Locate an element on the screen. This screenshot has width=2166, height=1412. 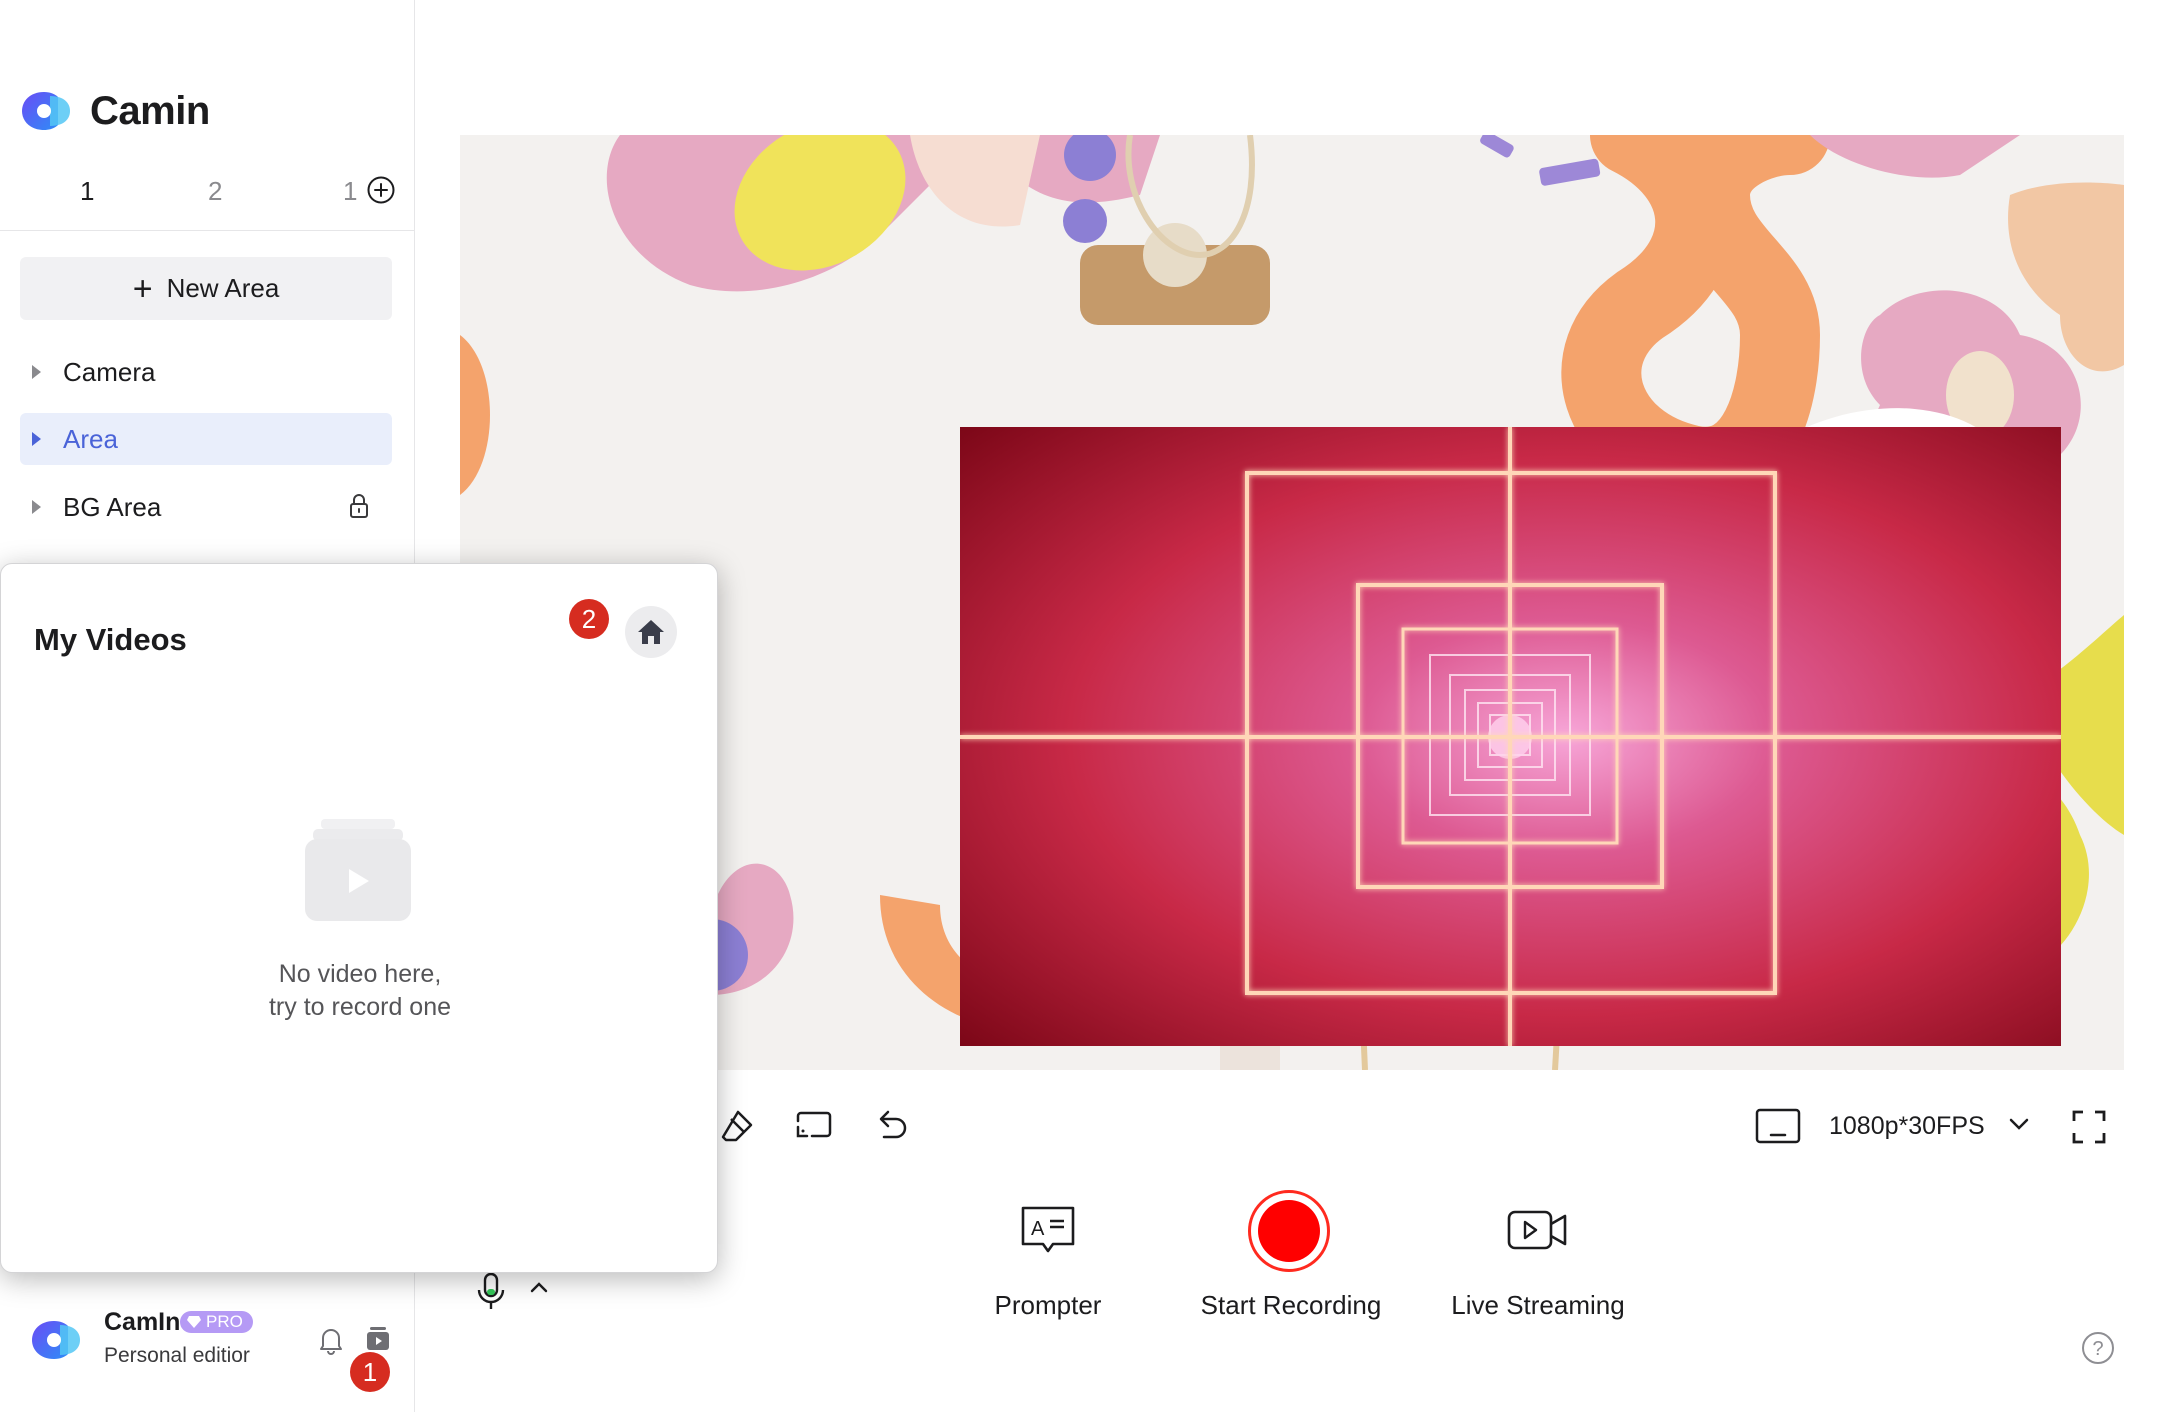
live-streaming-label: Live Streaming is located at coordinates (1538, 1305).